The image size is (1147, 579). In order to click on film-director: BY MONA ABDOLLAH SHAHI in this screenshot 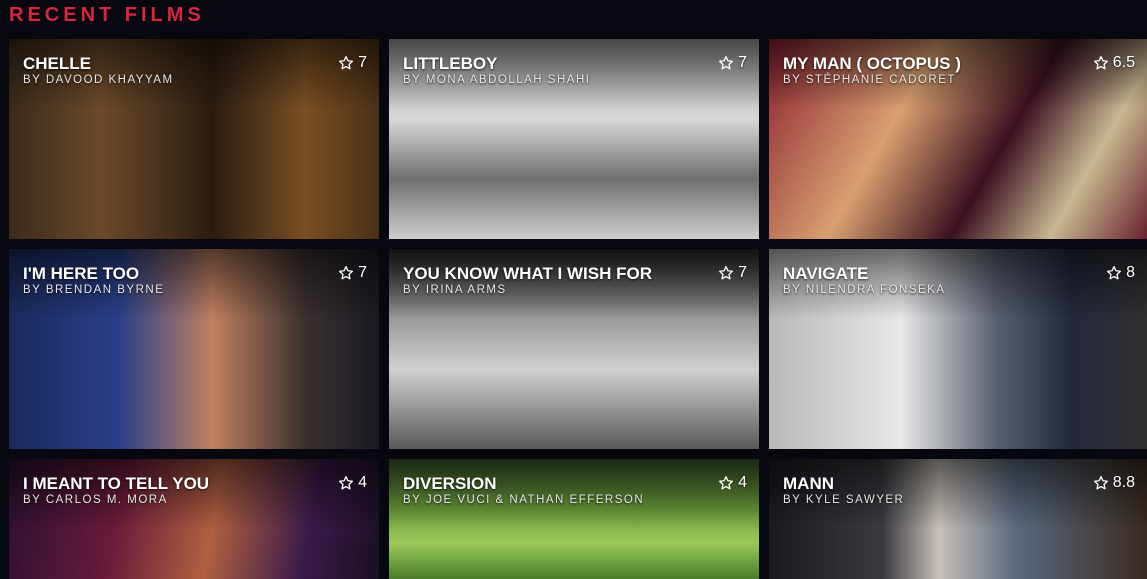, I will do `click(497, 80)`.